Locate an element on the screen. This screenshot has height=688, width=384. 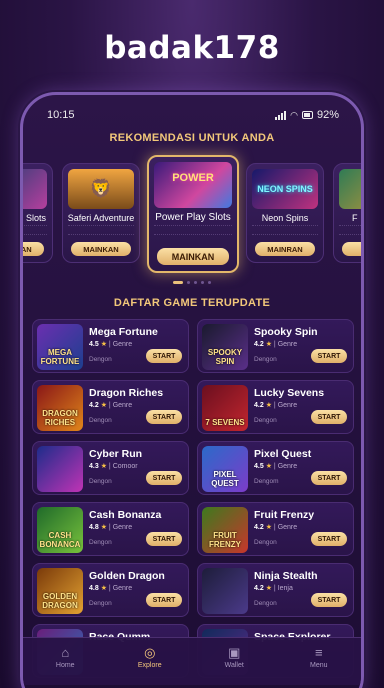
recommend-card: NEON SPINS Neon Spins MAINRAN is located at coordinates (285, 213).